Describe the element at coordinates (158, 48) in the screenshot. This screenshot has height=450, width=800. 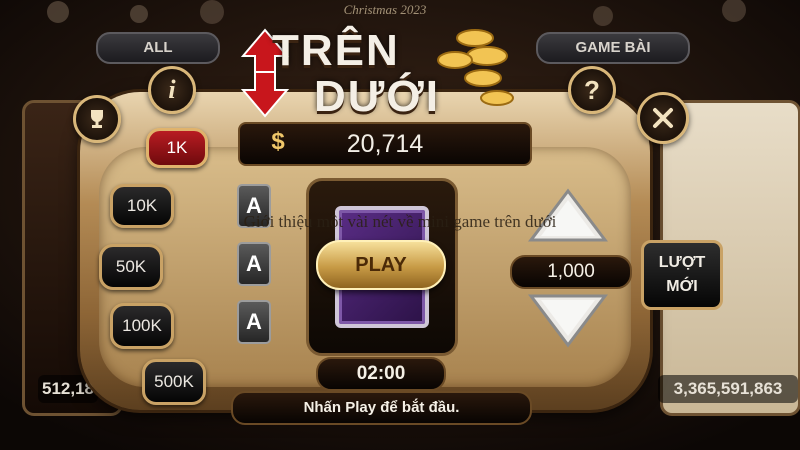
I see `tab-all: ALL` at that location.